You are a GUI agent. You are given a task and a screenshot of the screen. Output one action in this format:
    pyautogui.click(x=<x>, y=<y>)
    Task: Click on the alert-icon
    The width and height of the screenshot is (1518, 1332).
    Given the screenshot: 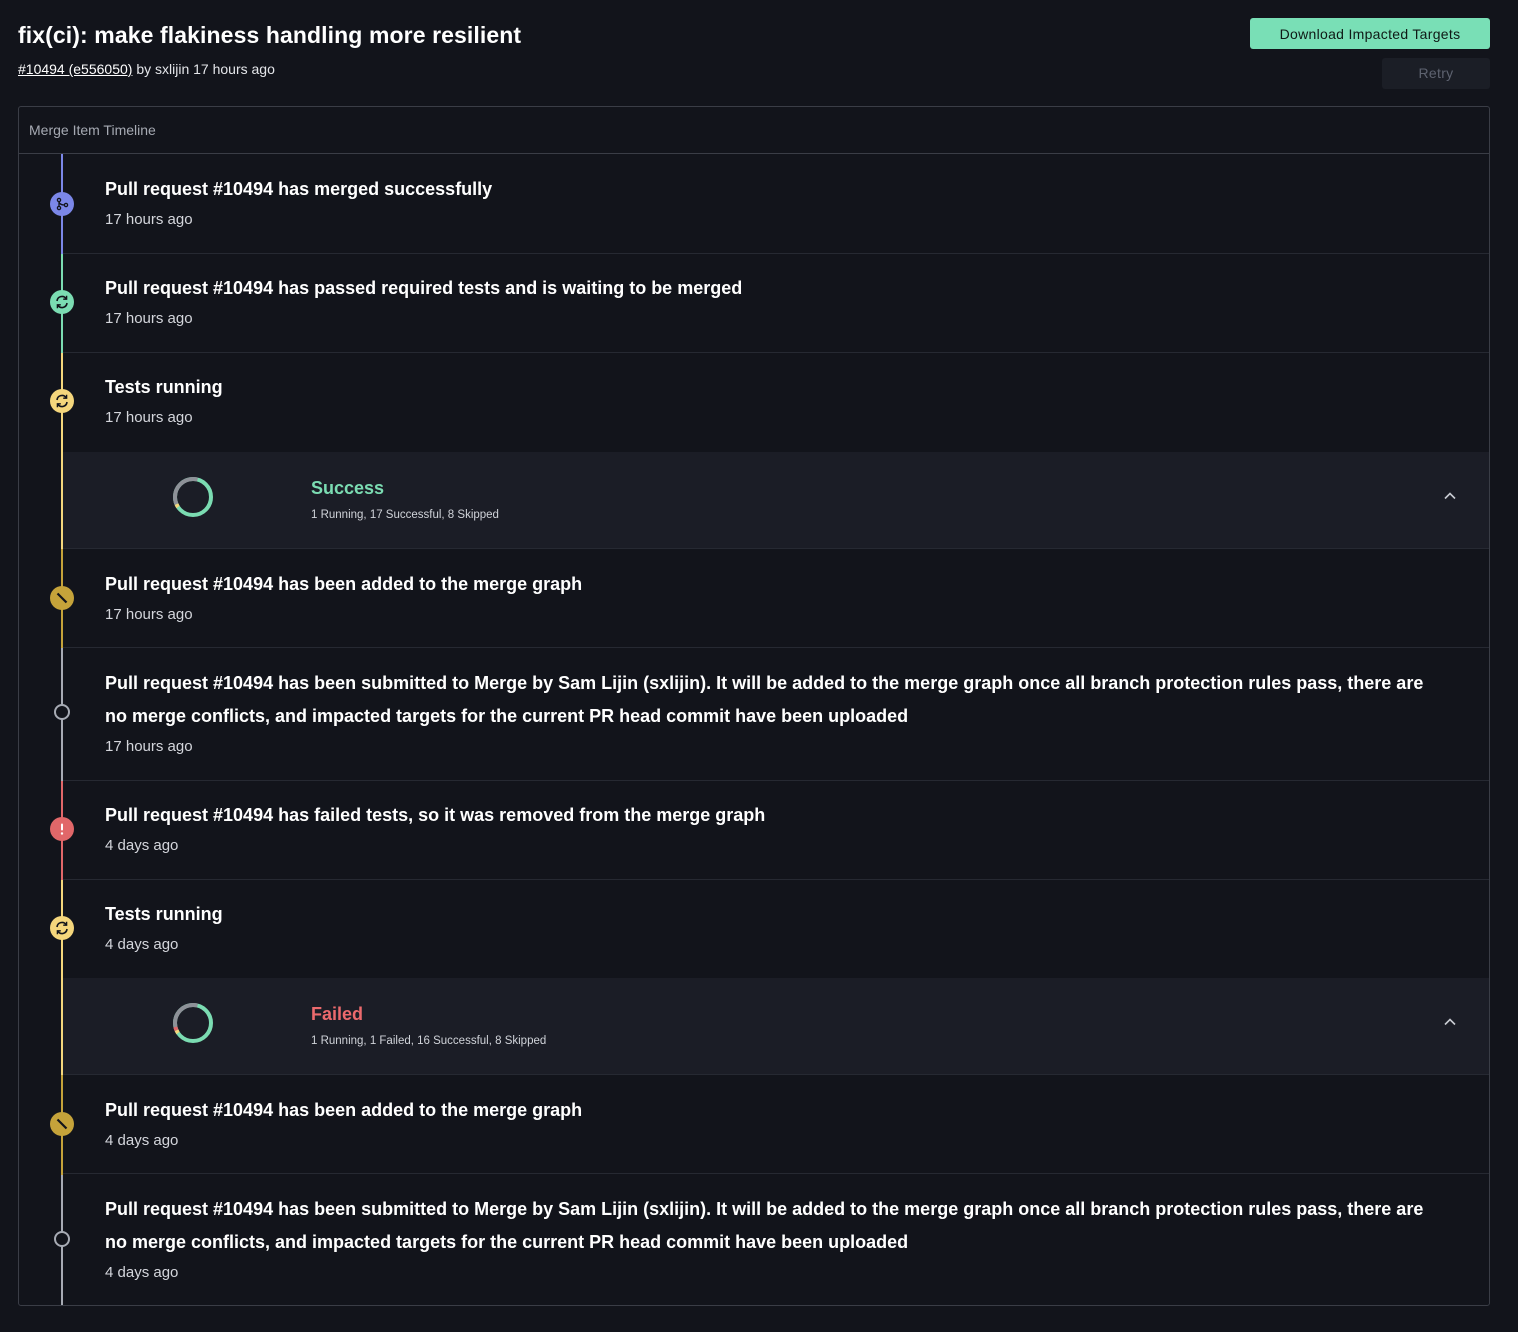 What is the action you would take?
    pyautogui.click(x=62, y=829)
    